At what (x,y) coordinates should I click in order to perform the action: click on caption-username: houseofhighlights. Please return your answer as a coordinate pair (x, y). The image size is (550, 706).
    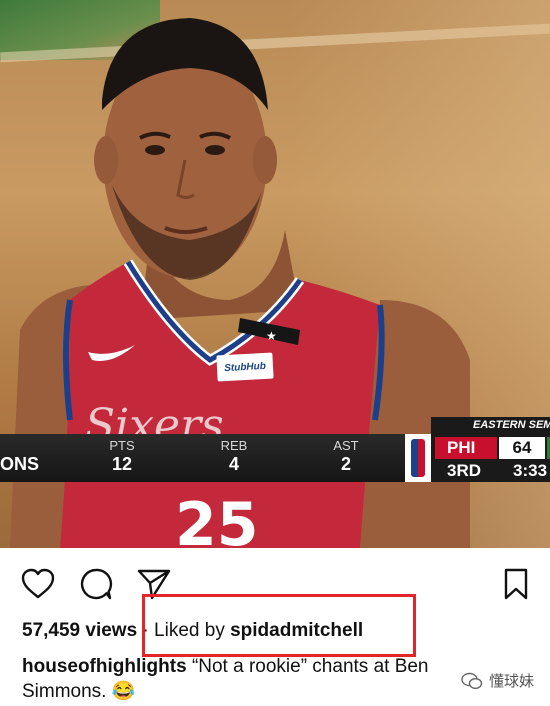
    Looking at the image, I should click on (104, 666).